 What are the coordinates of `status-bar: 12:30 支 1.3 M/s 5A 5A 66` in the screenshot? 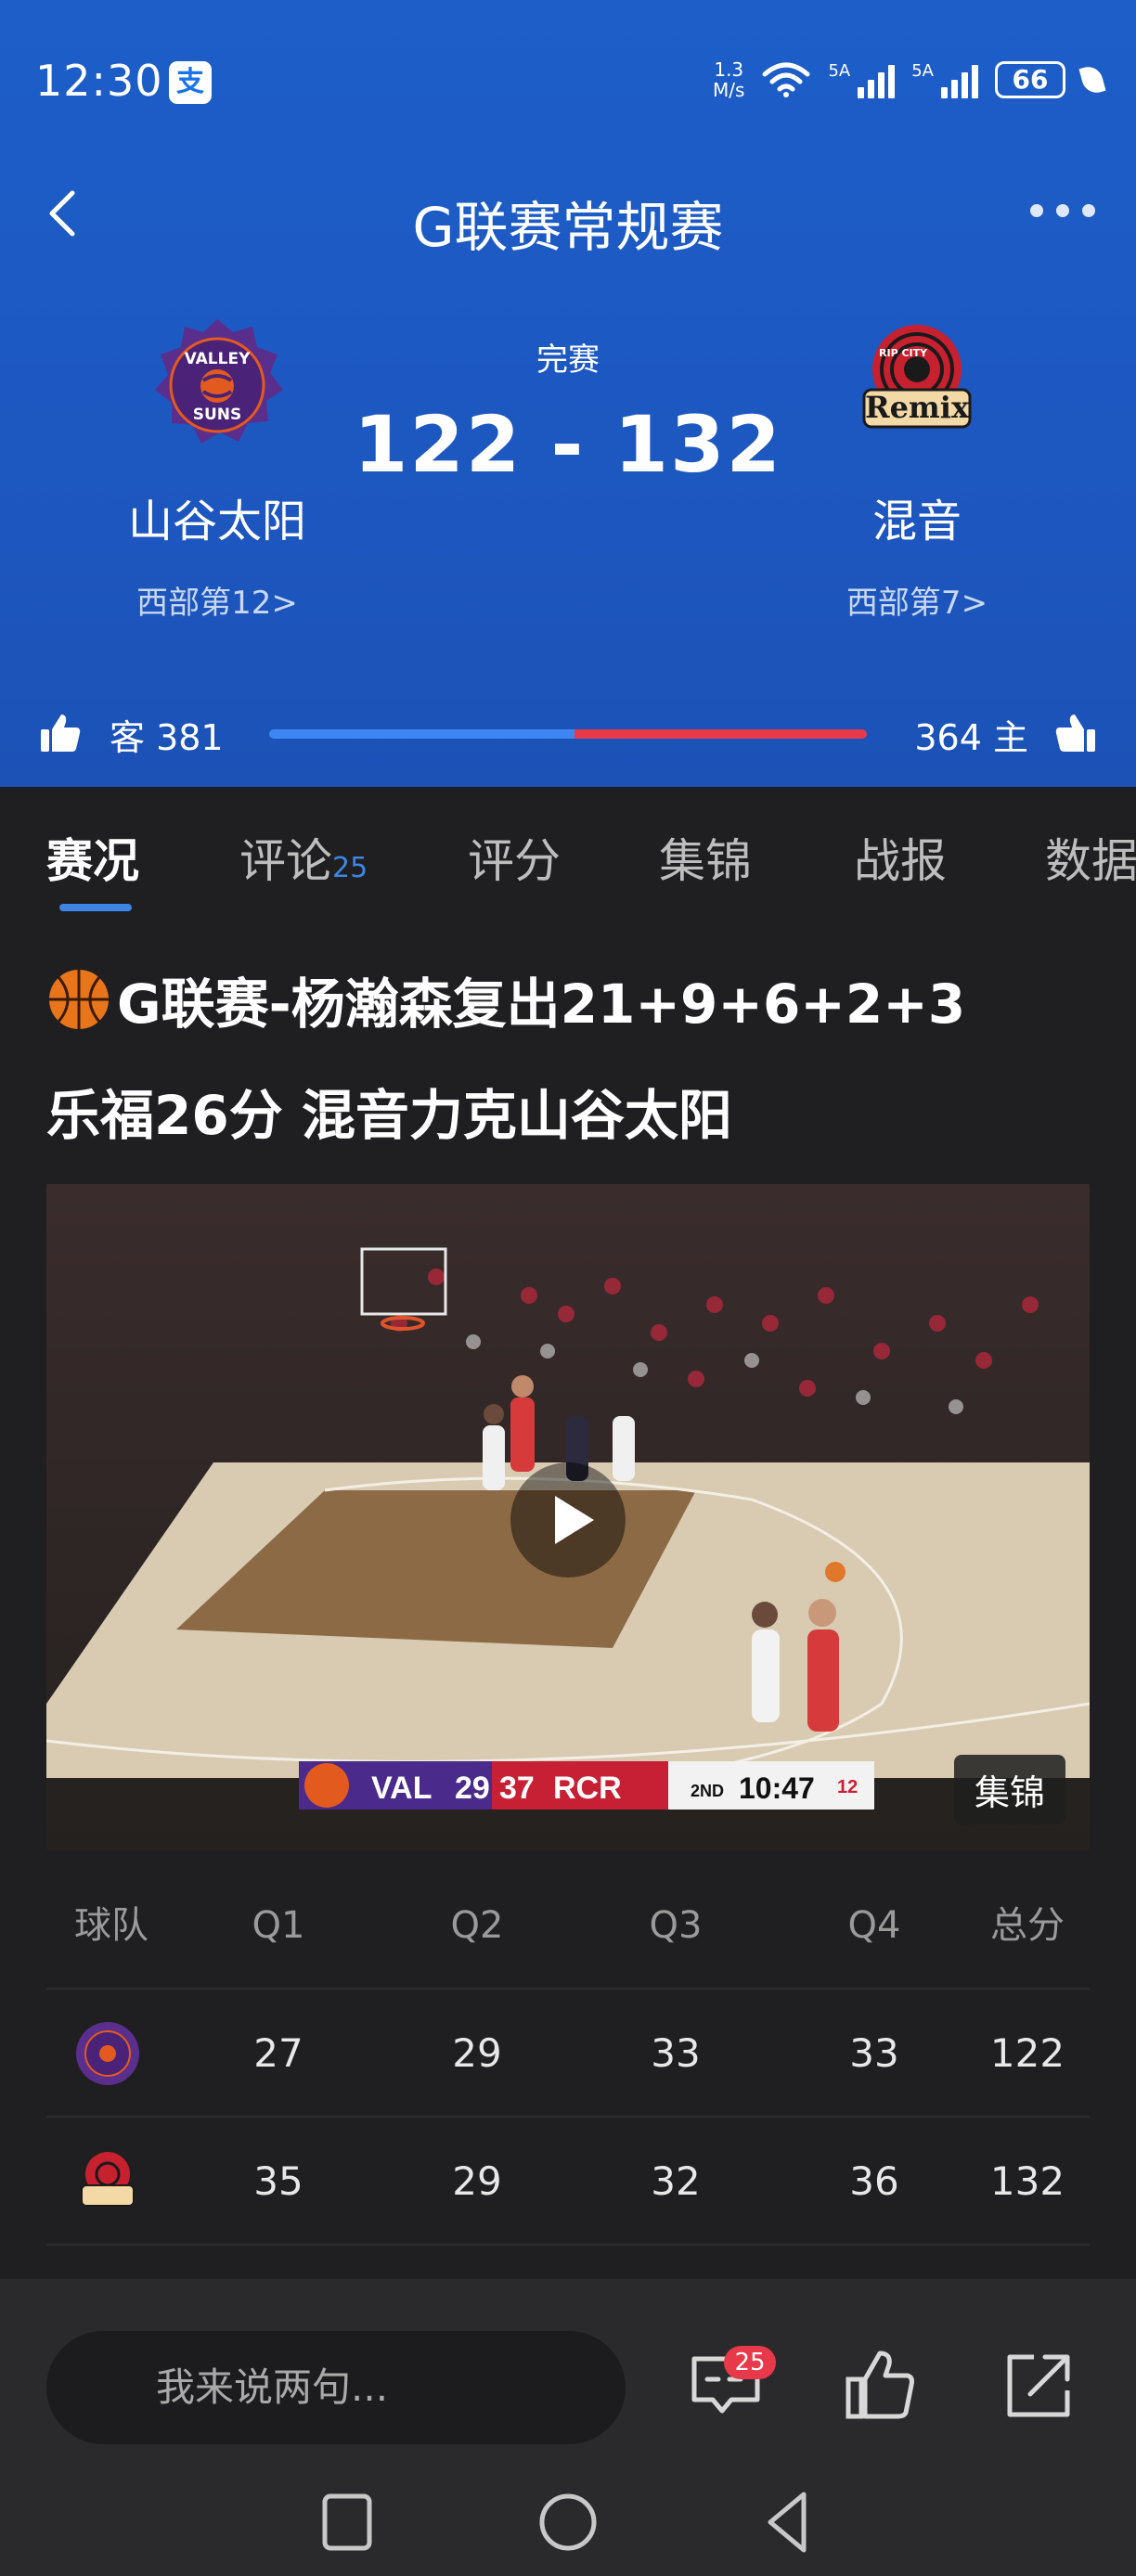 It's located at (568, 79).